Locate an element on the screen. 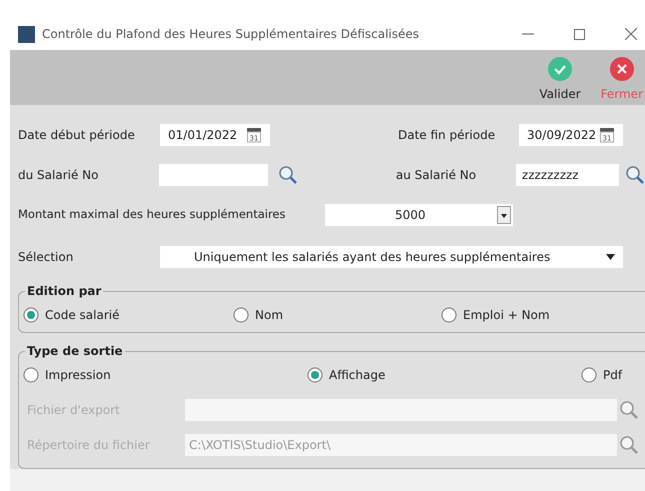  radio-button: Emploi + Nom is located at coordinates (495, 315).